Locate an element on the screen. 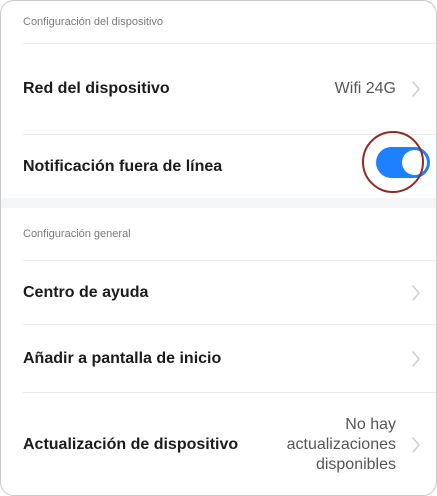 The width and height of the screenshot is (437, 496). device-update-label: Actualización de dispositivo is located at coordinates (131, 444).